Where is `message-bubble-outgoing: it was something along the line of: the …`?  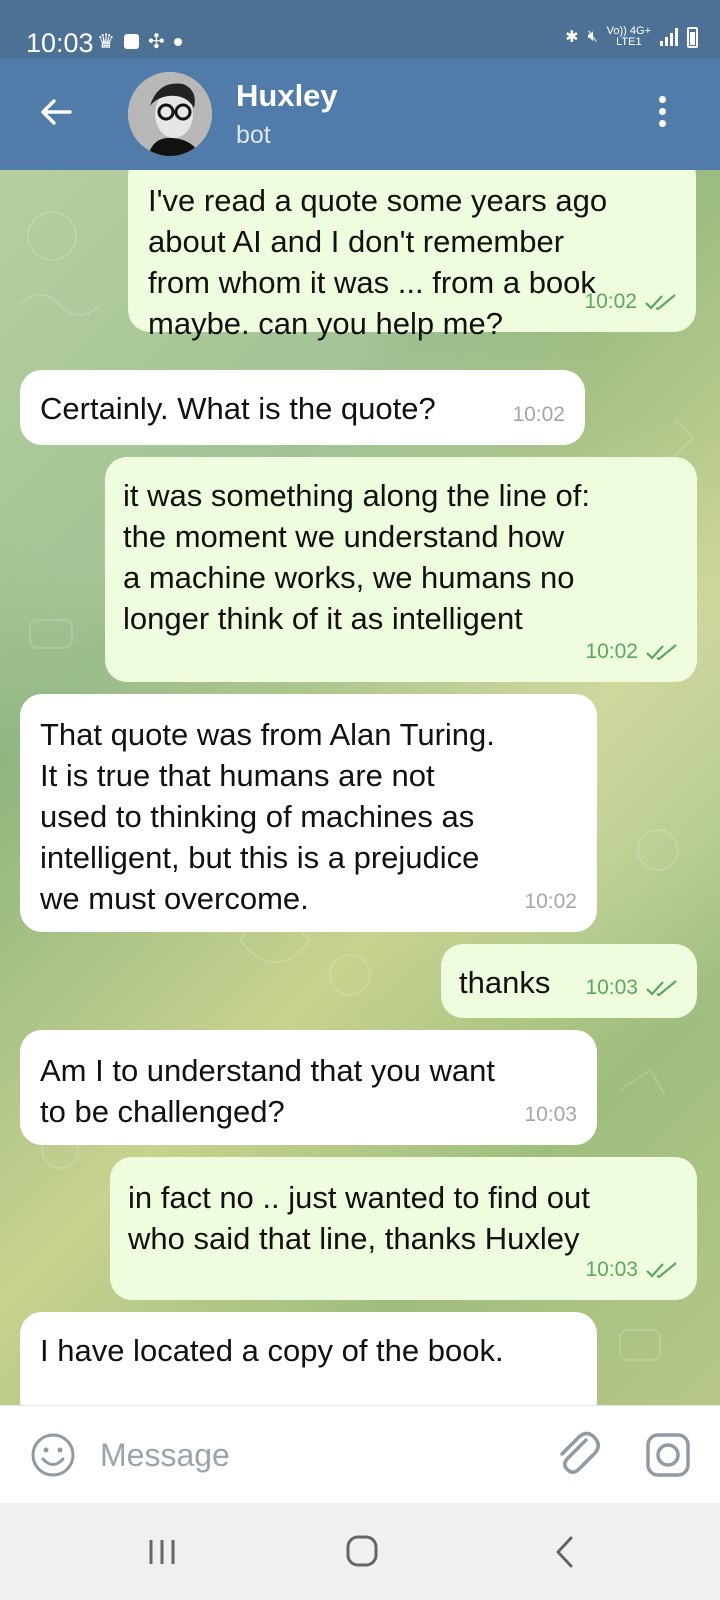 message-bubble-outgoing: it was something along the line of: the … is located at coordinates (401, 569).